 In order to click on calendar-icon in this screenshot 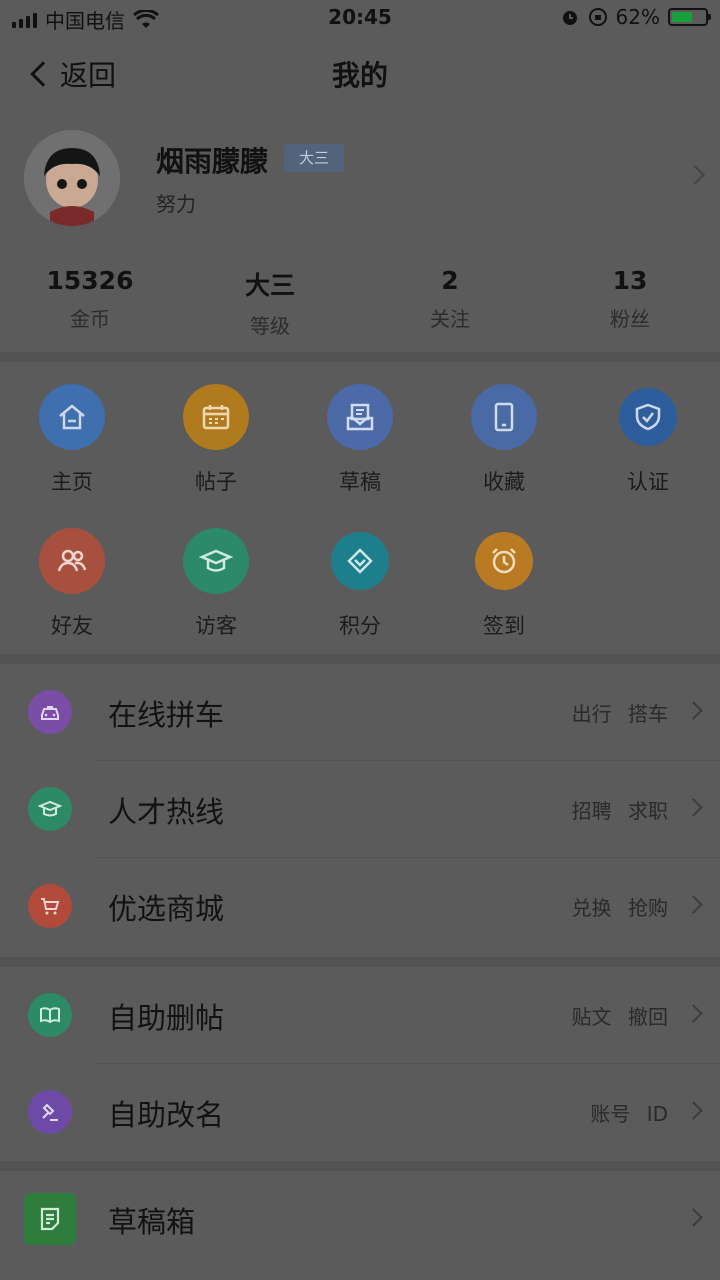, I will do `click(216, 417)`.